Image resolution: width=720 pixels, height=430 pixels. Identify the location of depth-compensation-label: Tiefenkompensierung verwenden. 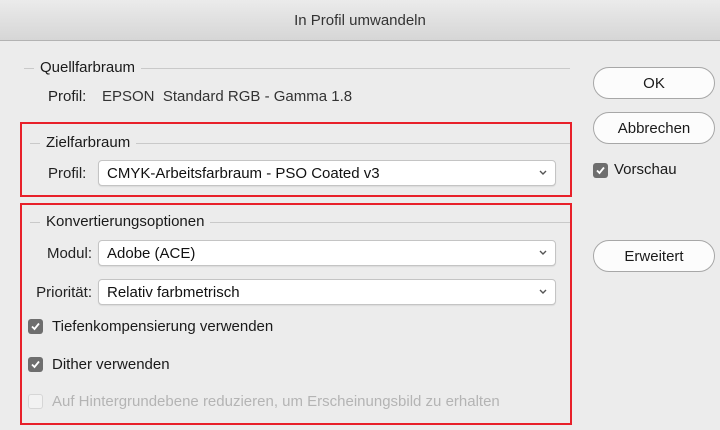
(162, 326).